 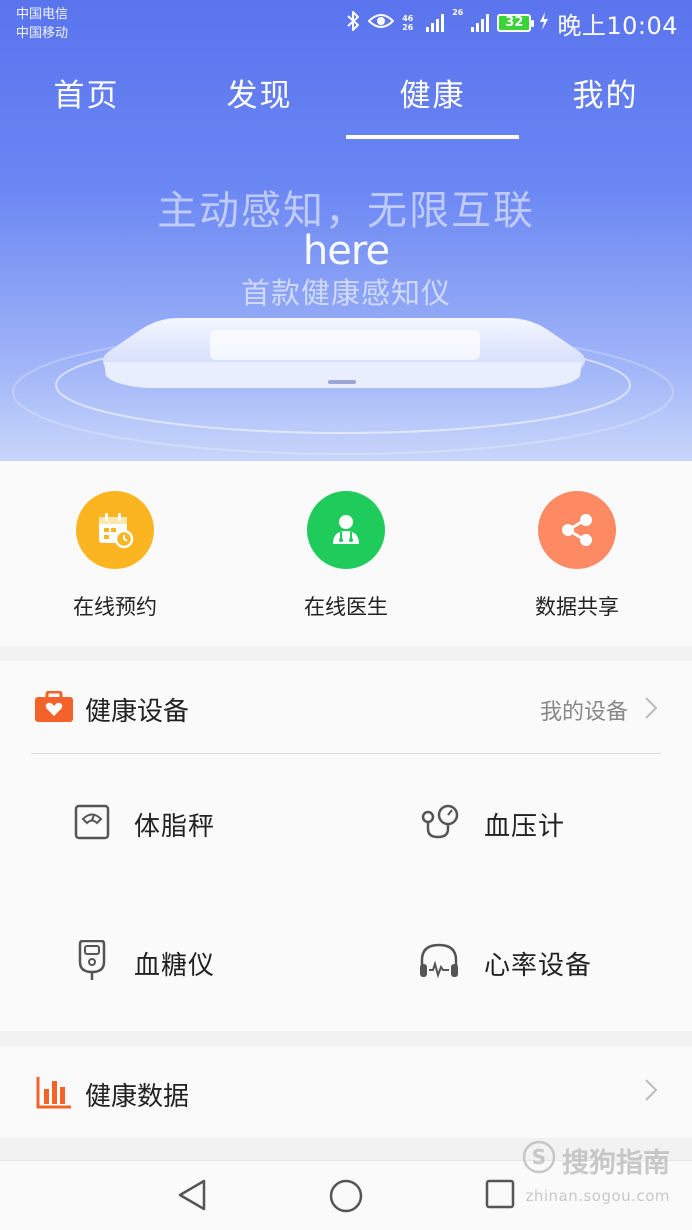 I want to click on data-share-button: 数据共享, so click(x=577, y=556).